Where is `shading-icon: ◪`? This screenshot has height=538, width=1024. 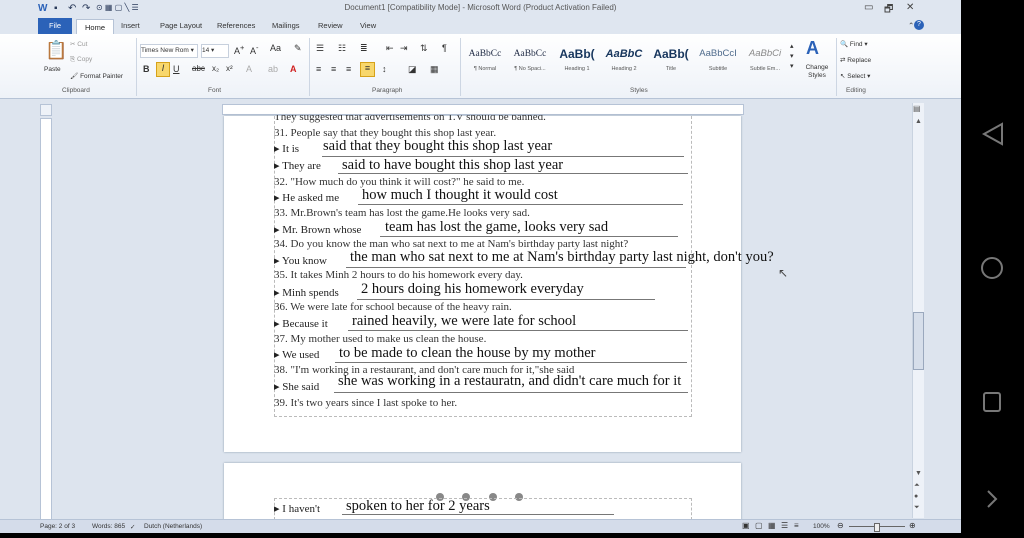 shading-icon: ◪ is located at coordinates (412, 69).